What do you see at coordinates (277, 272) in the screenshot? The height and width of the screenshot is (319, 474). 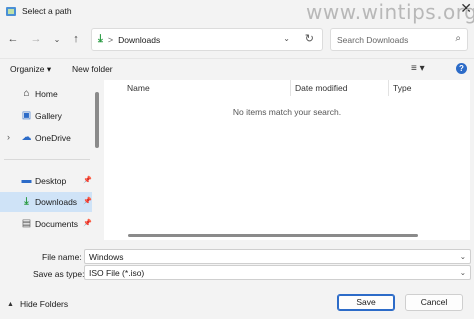 I see `save-as-type-select: ISO File (*.iso) ⌄` at bounding box center [277, 272].